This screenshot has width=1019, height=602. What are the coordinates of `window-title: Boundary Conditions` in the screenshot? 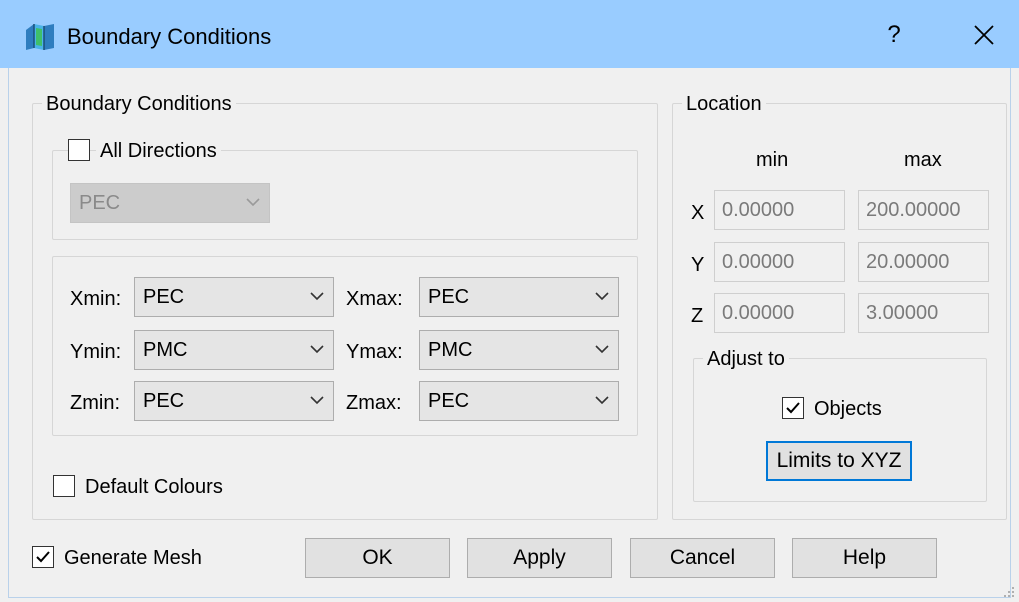 It's located at (169, 36).